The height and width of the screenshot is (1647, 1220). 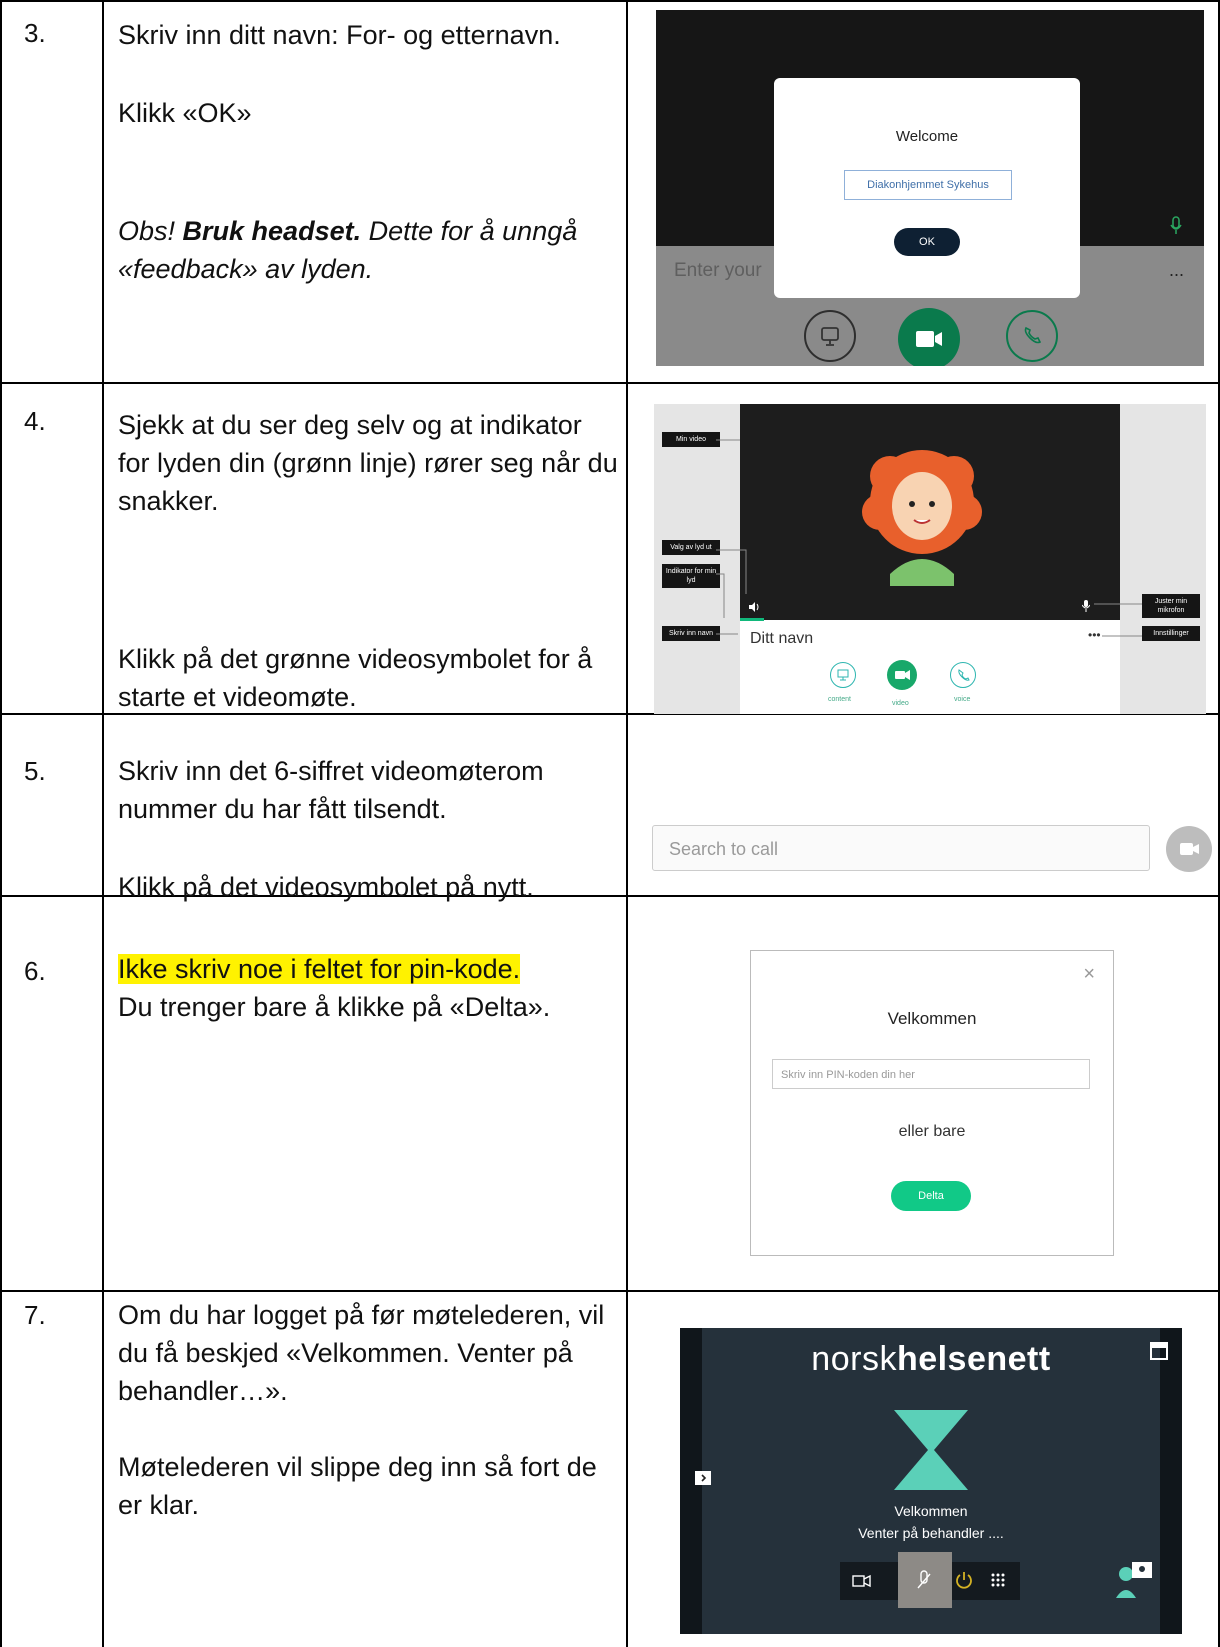 I want to click on call-toolbar, so click(x=930, y=1580).